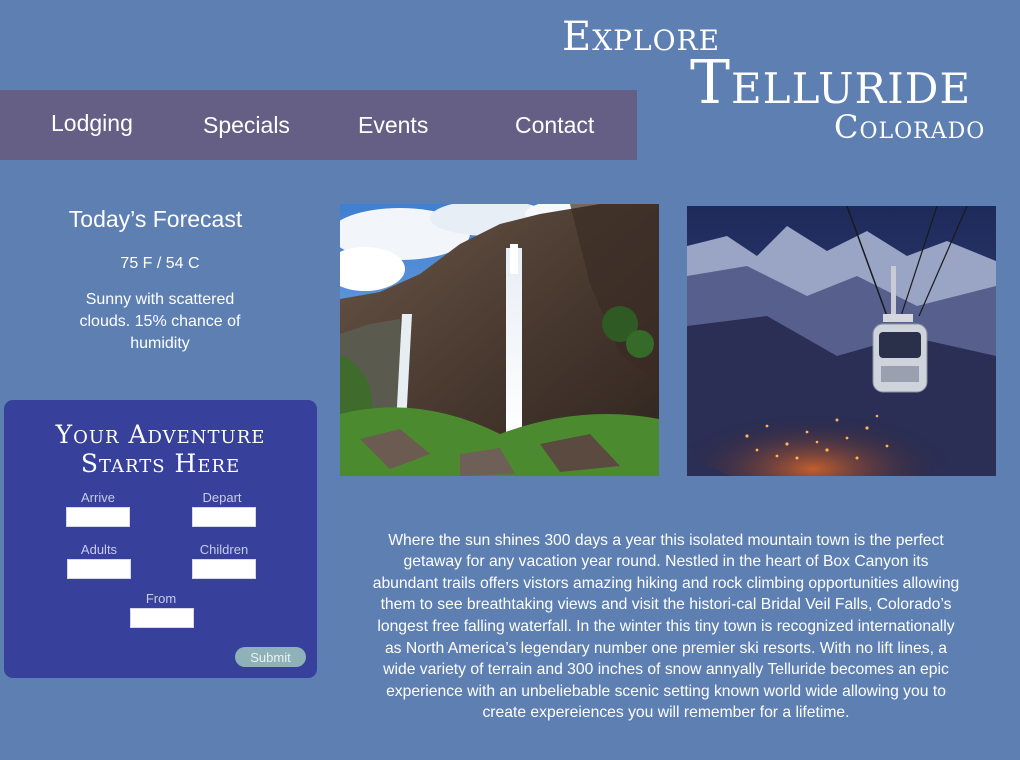 The height and width of the screenshot is (760, 1020). I want to click on nav-lodging: Lodging, so click(92, 123).